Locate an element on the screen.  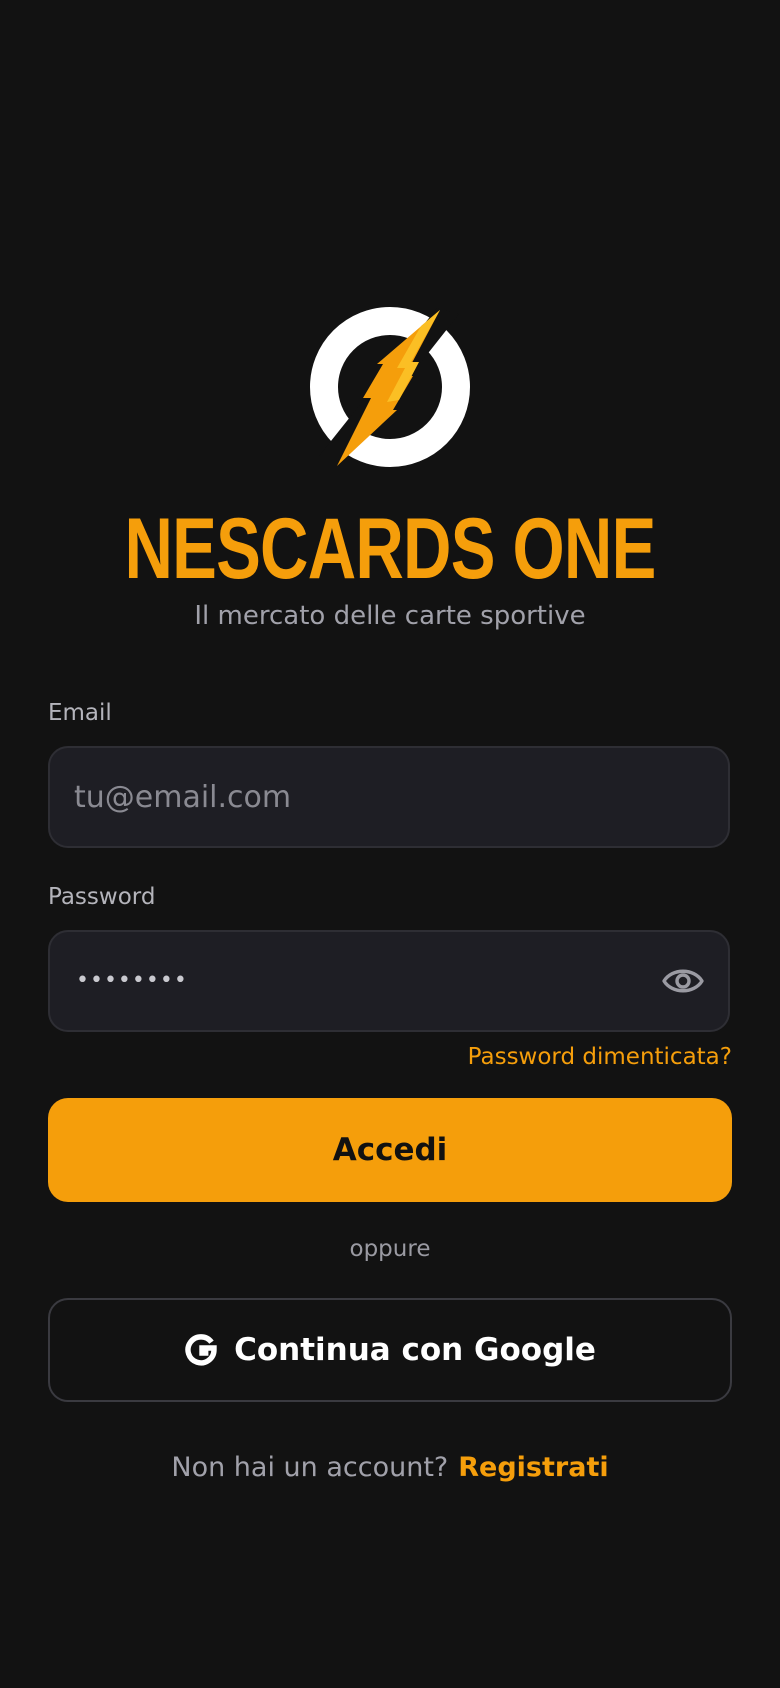
divider-text: oppure is located at coordinates (390, 1249).